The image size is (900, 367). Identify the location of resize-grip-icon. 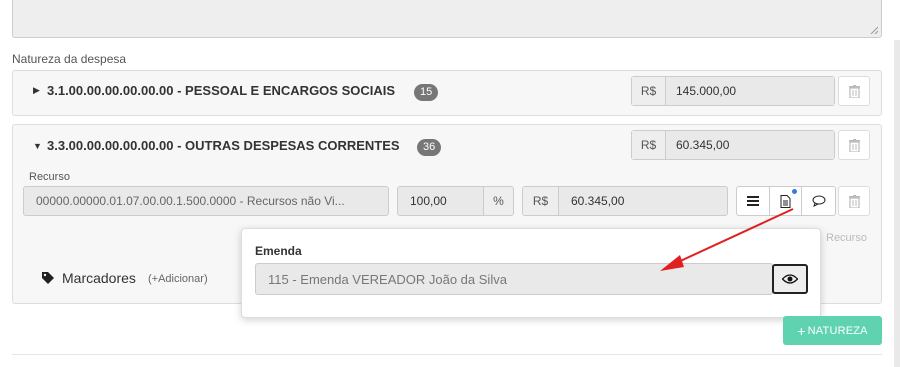
(874, 30).